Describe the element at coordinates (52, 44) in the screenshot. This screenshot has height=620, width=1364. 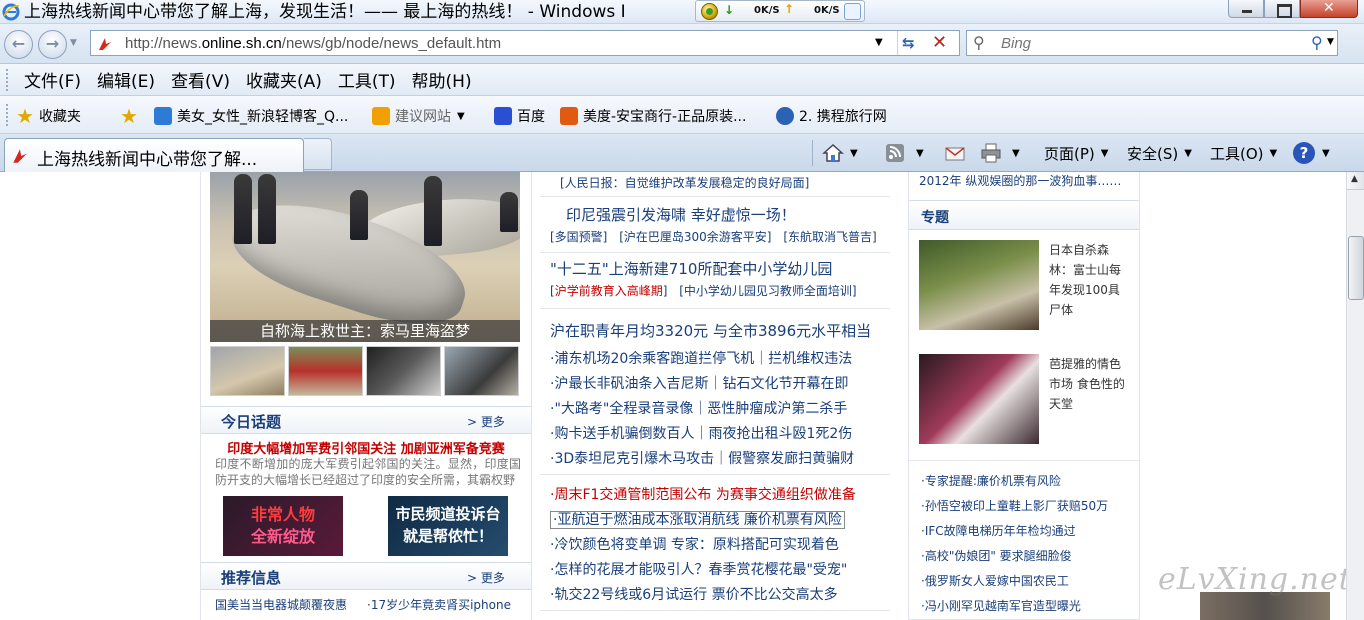
I see `forward-button: →` at that location.